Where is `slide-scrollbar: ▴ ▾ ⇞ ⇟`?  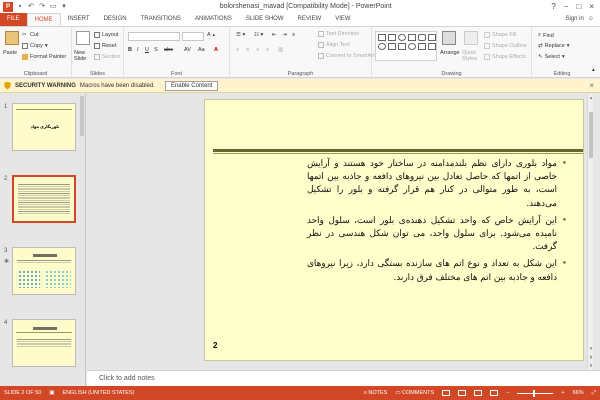
slide-scrollbar: ▴ ▾ ⇞ ⇟ is located at coordinates (590, 232).